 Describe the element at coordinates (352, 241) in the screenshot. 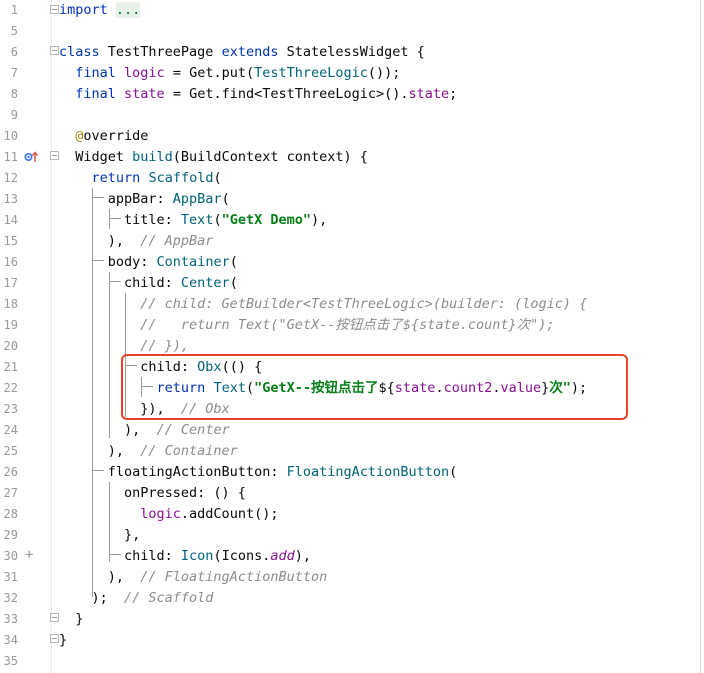

I see `code-line: 15 ), // AppBar` at that location.